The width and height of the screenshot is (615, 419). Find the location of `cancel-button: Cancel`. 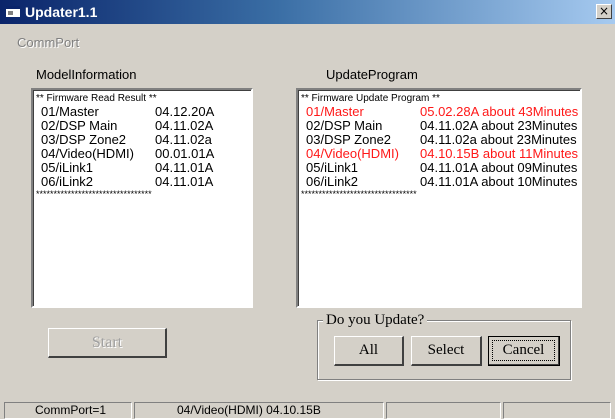

cancel-button: Cancel is located at coordinates (524, 351).